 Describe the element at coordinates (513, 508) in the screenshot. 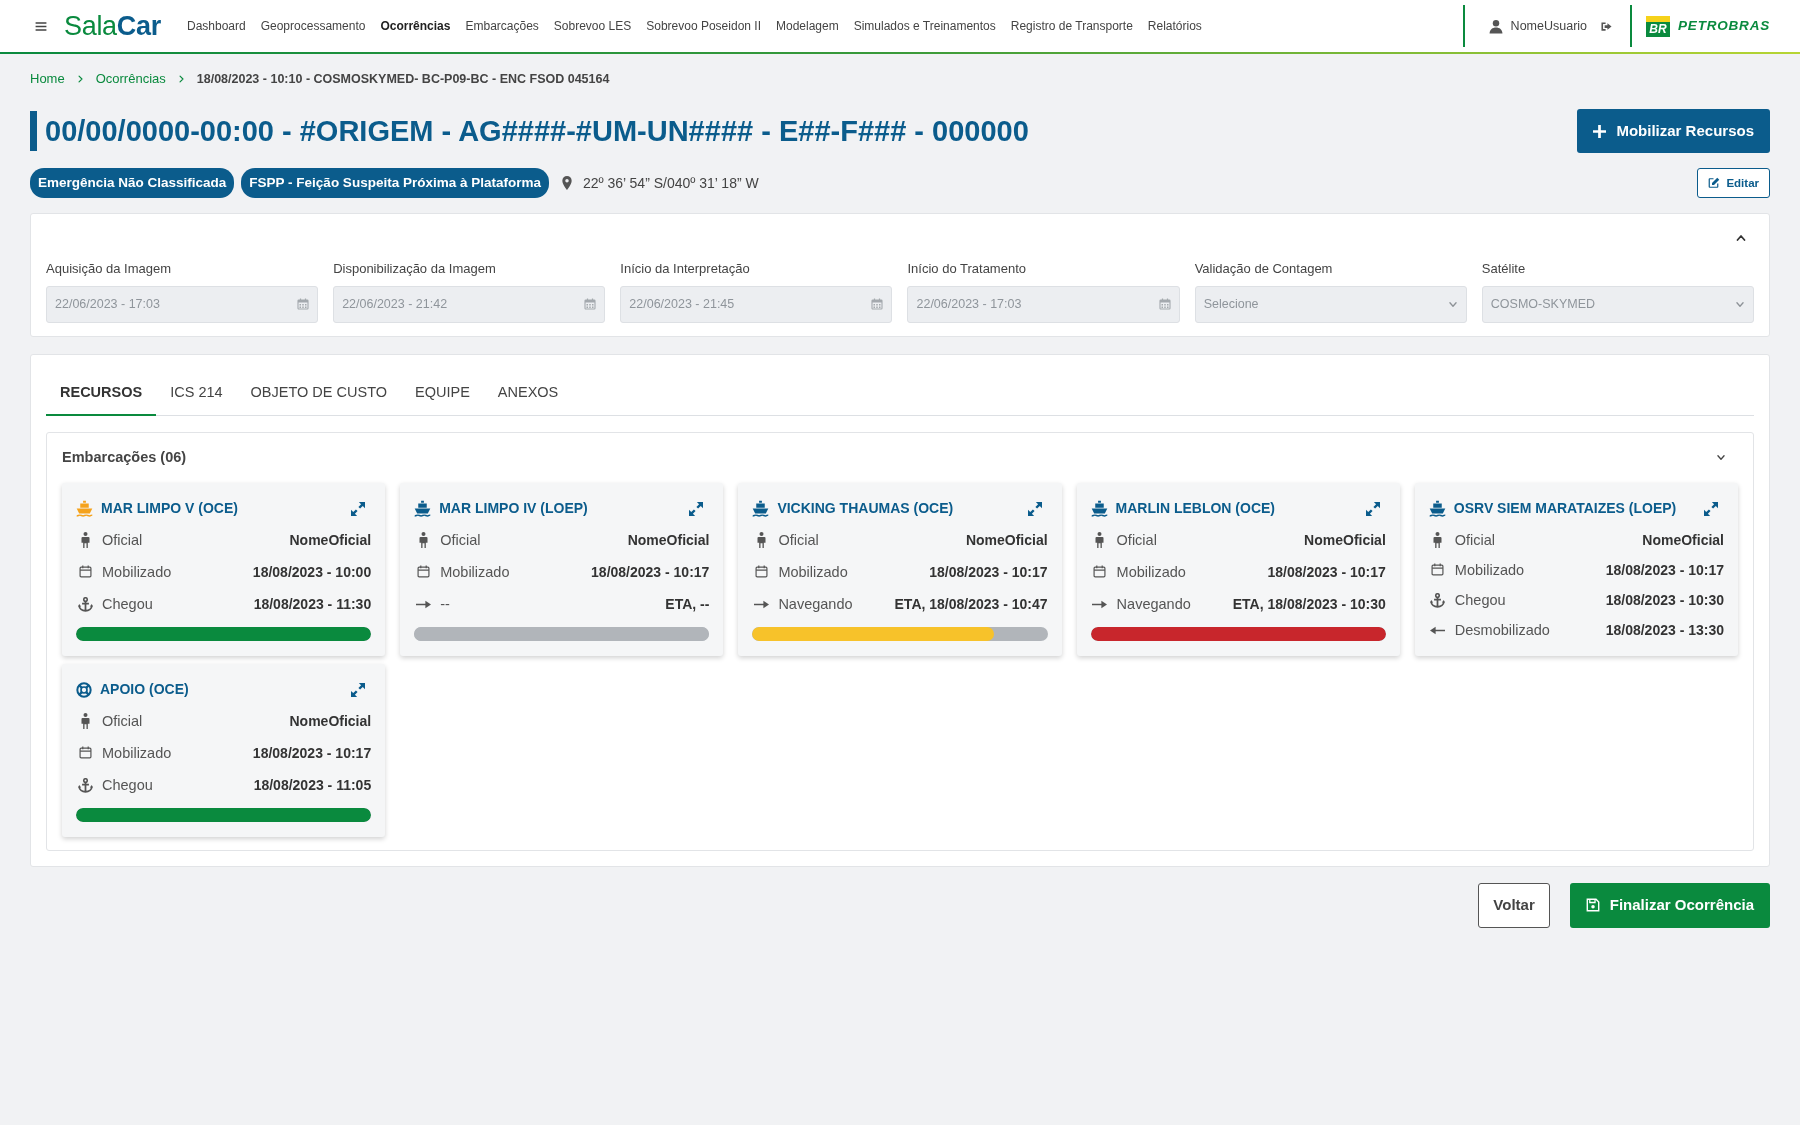

I see `vessel-name: MAR LIMPO IV (LOEP)` at that location.